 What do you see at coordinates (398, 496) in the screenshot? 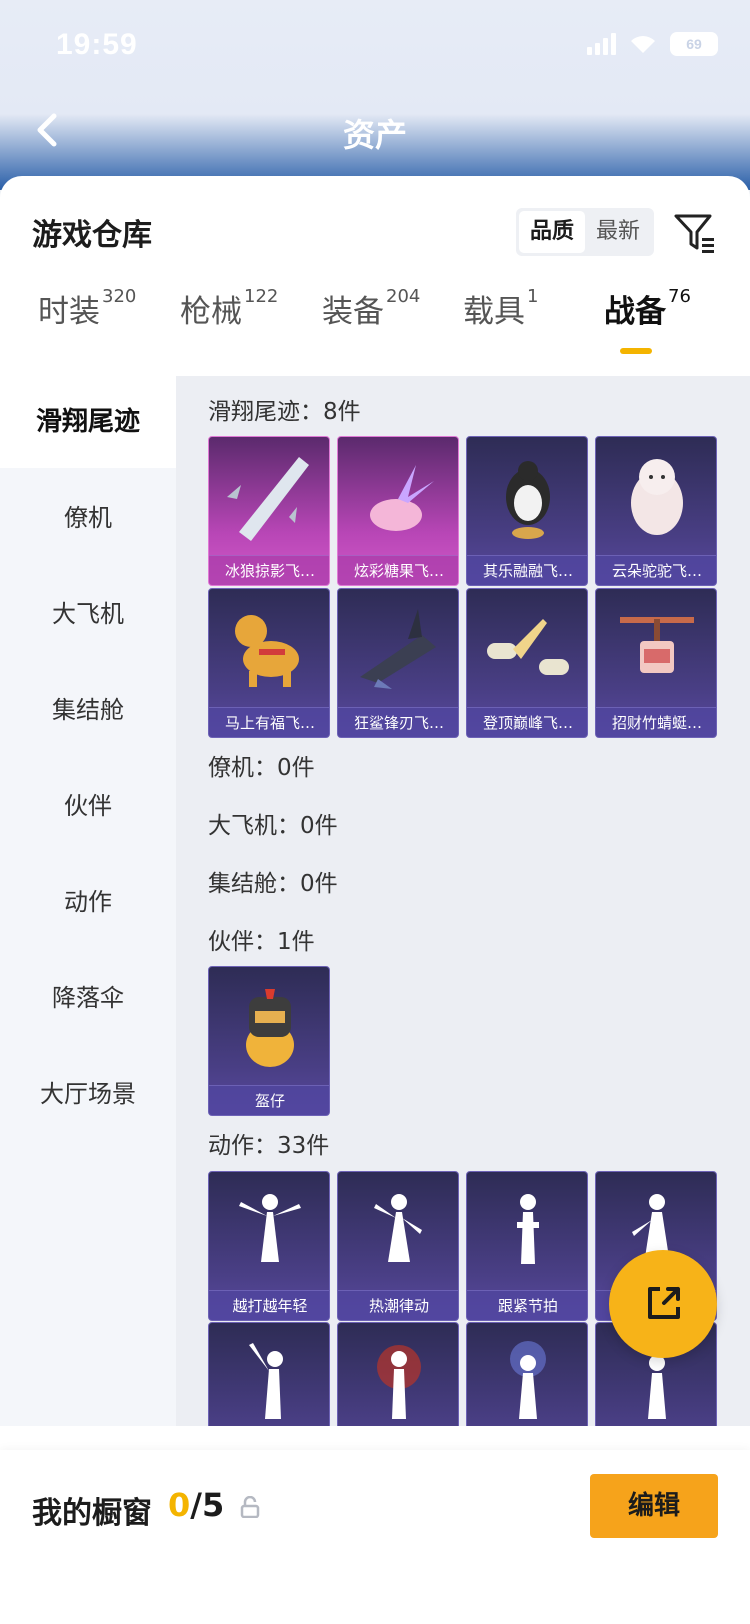
I see `candy-trail-icon` at bounding box center [398, 496].